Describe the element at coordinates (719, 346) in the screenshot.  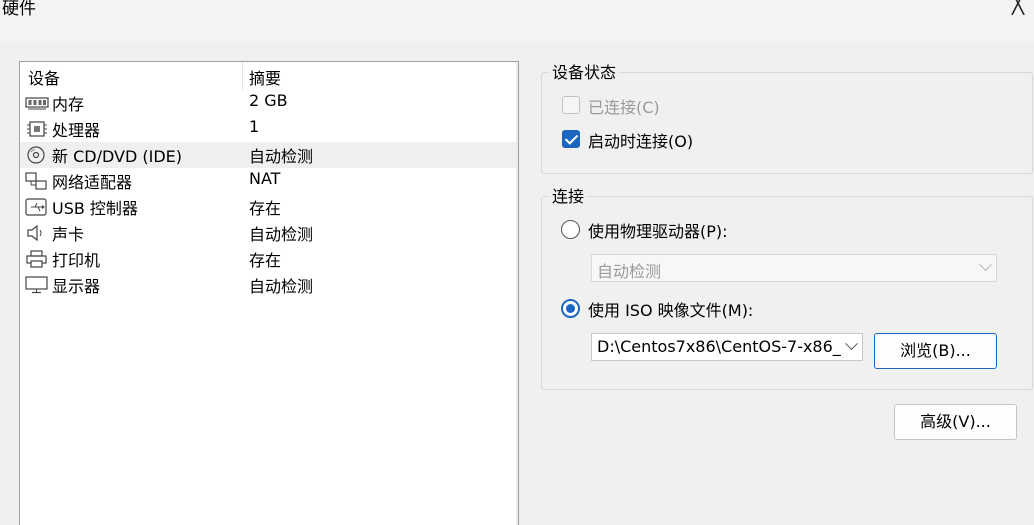
I see `iso-path-value: D:\Centos7x86\CentOS-7-x86_` at that location.